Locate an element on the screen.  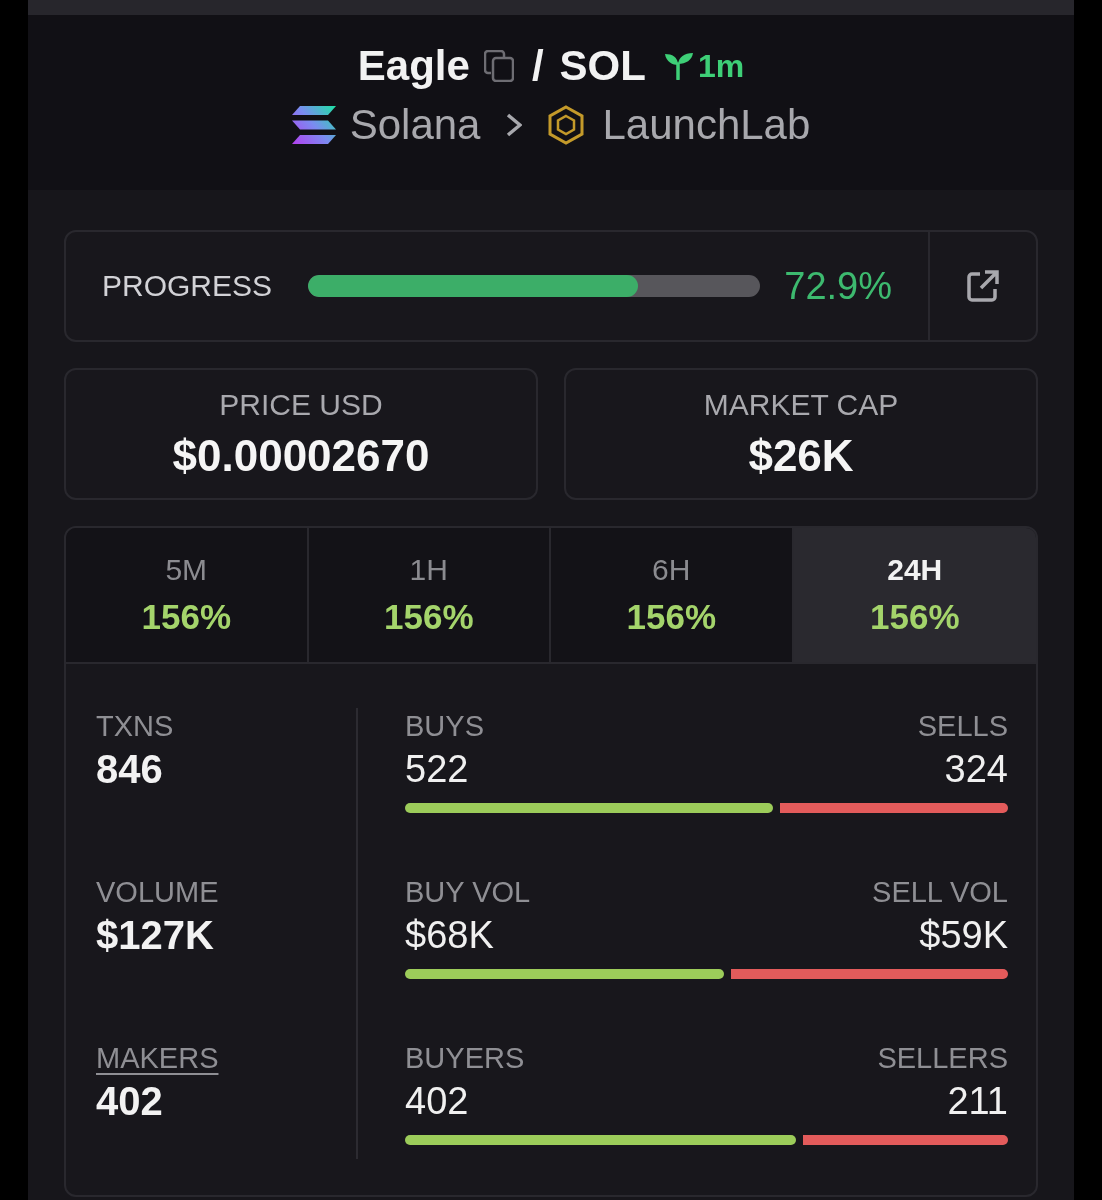
timeframe-tab: 5M 156% is located at coordinates (187, 595).